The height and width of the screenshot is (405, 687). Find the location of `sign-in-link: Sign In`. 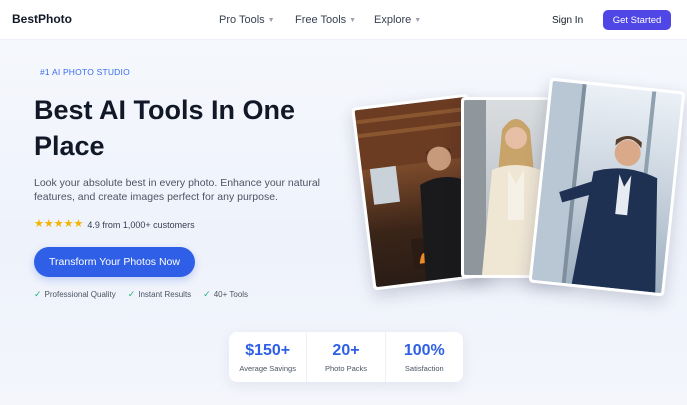

sign-in-link: Sign In is located at coordinates (567, 20).